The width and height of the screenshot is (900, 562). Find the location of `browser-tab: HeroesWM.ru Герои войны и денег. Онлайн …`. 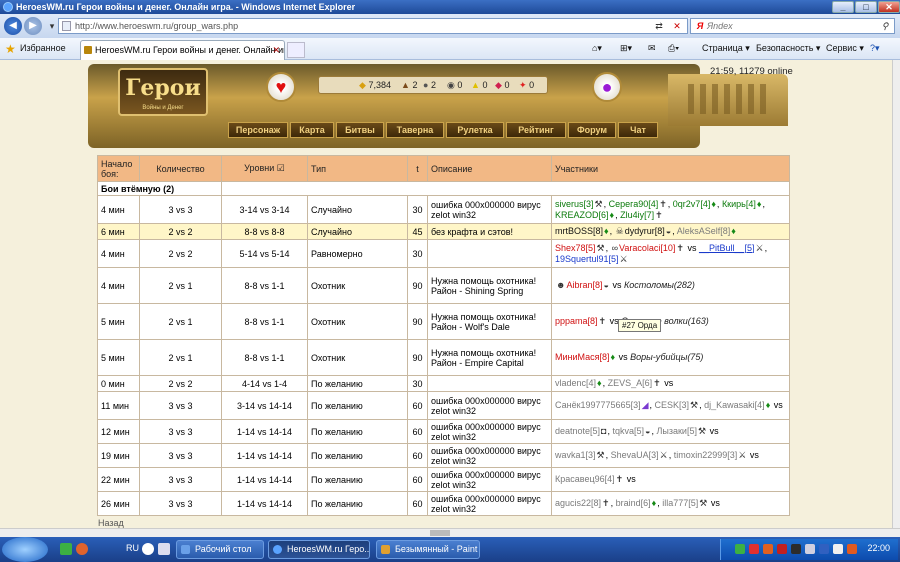

browser-tab: HeroesWM.ru Герои войны и денег. Онлайн … is located at coordinates (182, 50).